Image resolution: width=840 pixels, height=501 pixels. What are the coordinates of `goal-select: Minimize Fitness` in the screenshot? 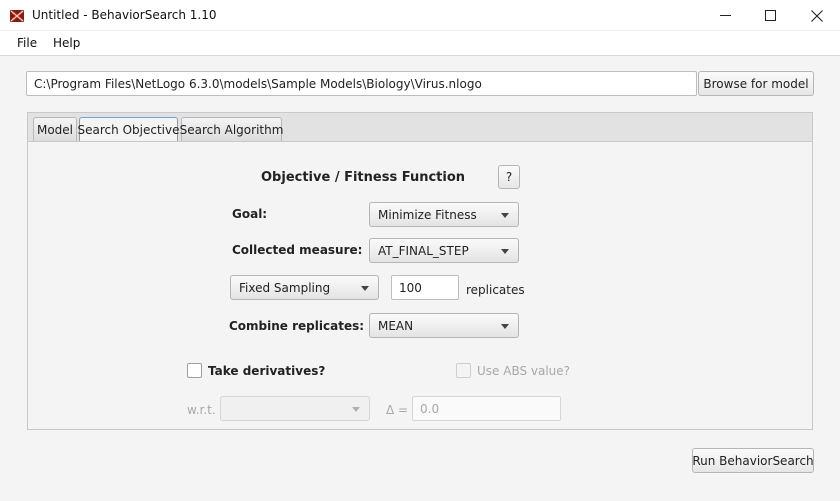 It's located at (444, 214).